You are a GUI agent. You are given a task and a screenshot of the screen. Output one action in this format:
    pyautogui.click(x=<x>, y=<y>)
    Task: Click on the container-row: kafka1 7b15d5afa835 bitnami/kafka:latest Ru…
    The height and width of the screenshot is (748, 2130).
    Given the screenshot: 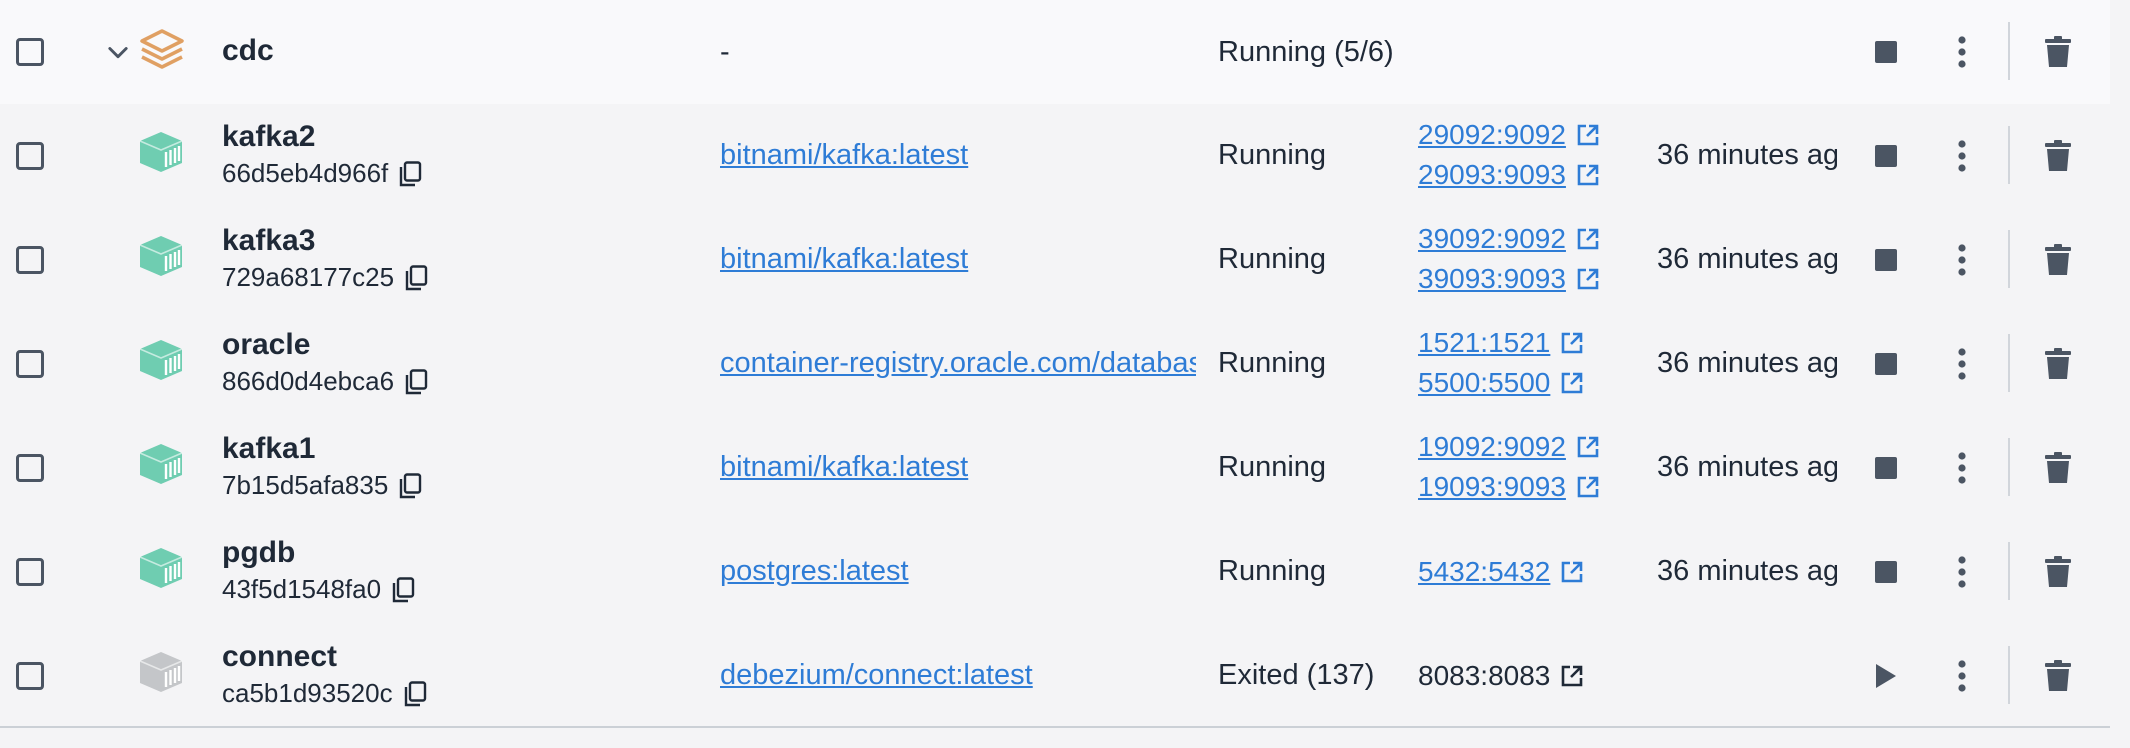 What is the action you would take?
    pyautogui.click(x=1055, y=468)
    